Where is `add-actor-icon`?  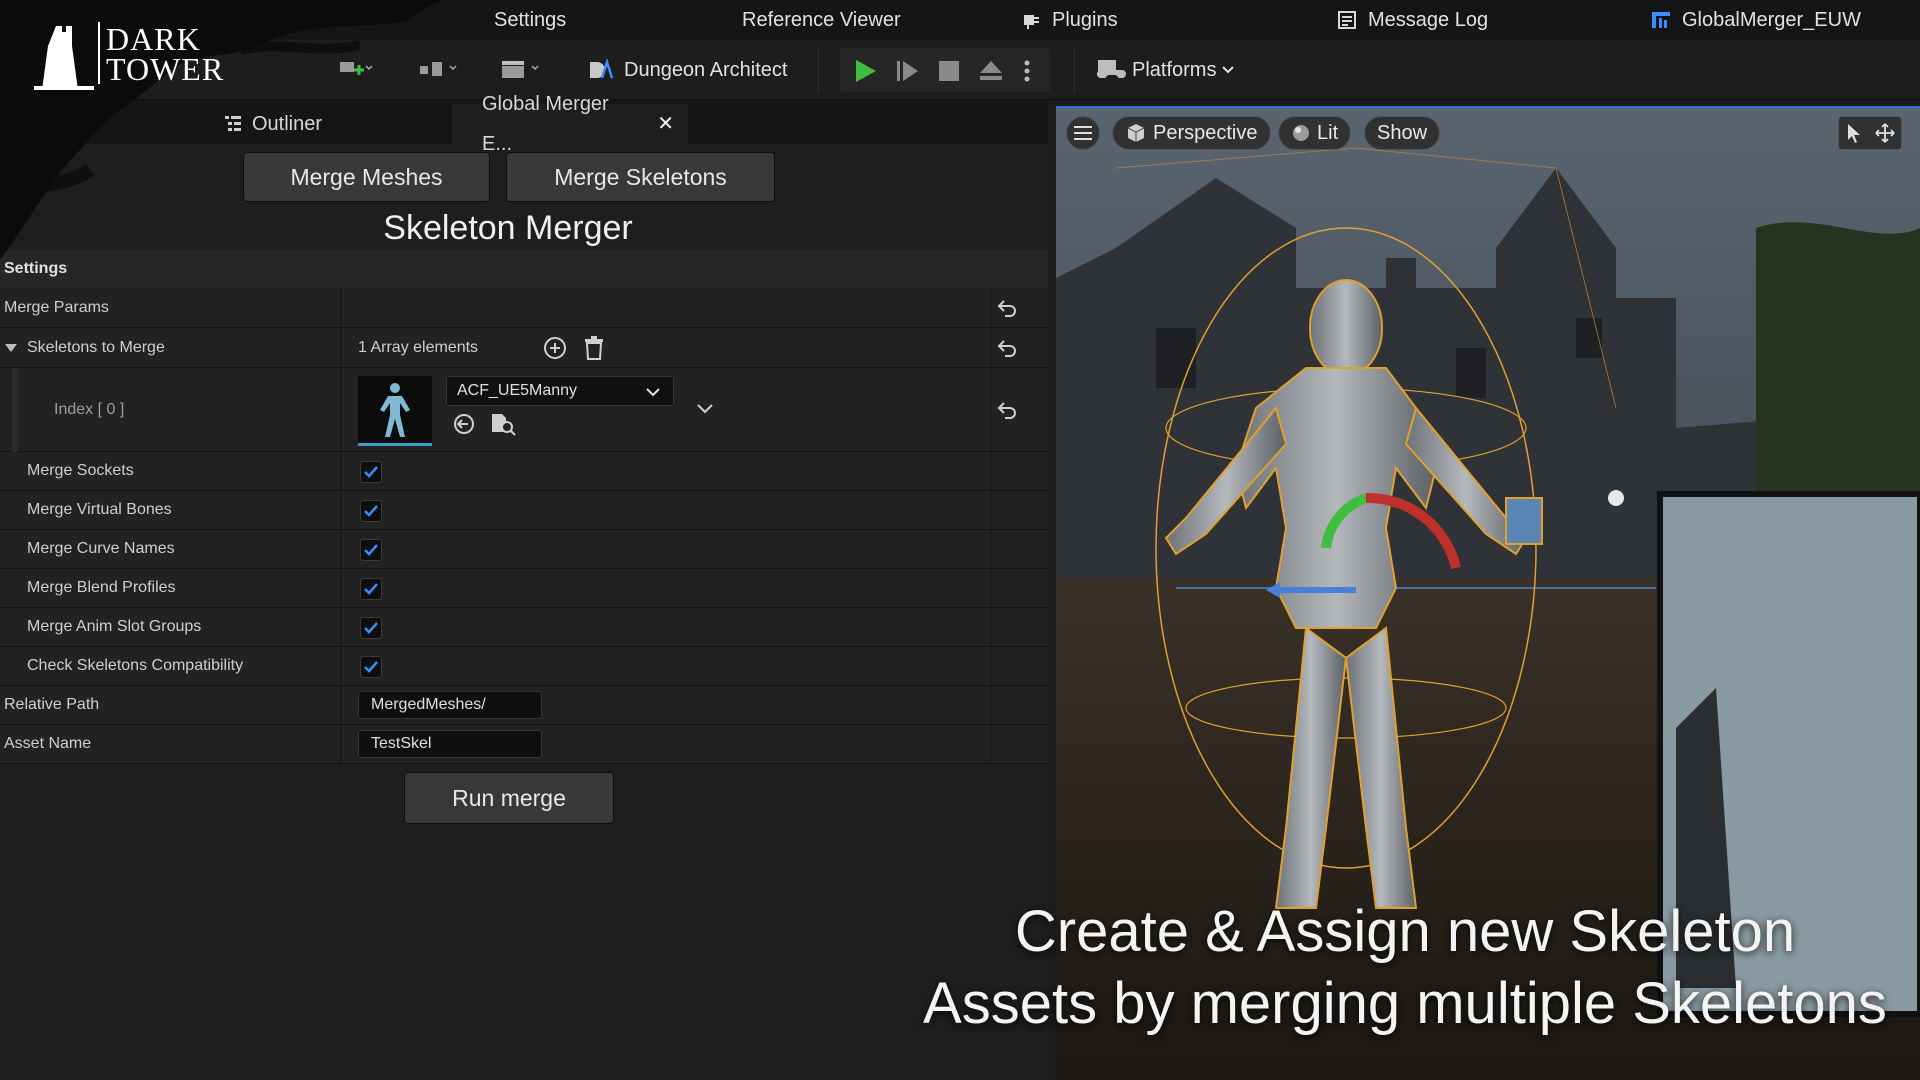
add-actor-icon is located at coordinates (356, 68).